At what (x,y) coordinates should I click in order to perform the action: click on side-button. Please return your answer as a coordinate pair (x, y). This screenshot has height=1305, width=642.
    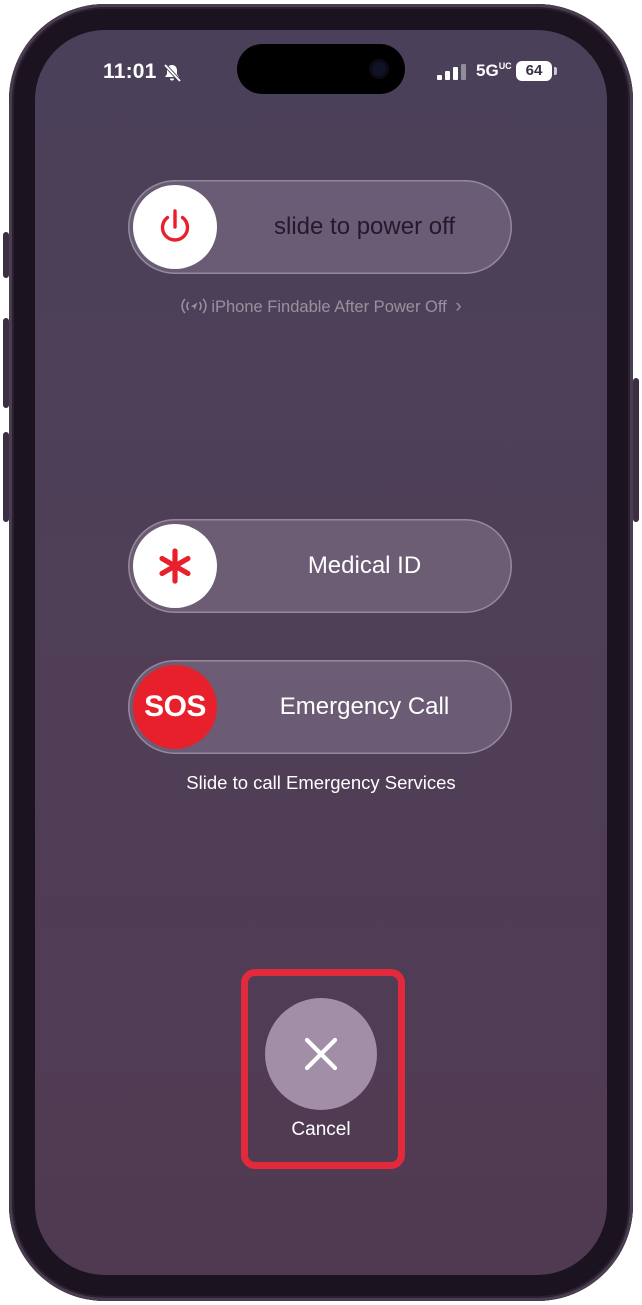
    Looking at the image, I should click on (636, 450).